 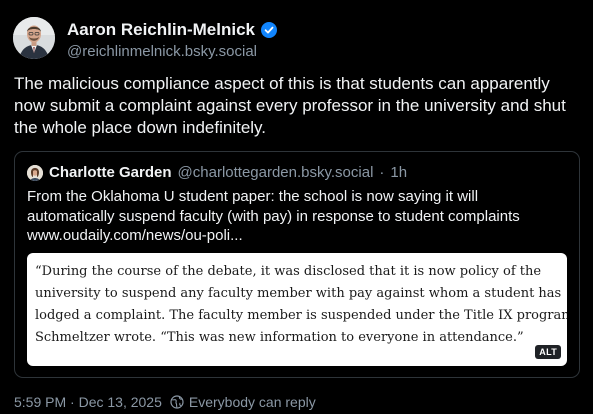 What do you see at coordinates (177, 402) in the screenshot?
I see `globe-icon` at bounding box center [177, 402].